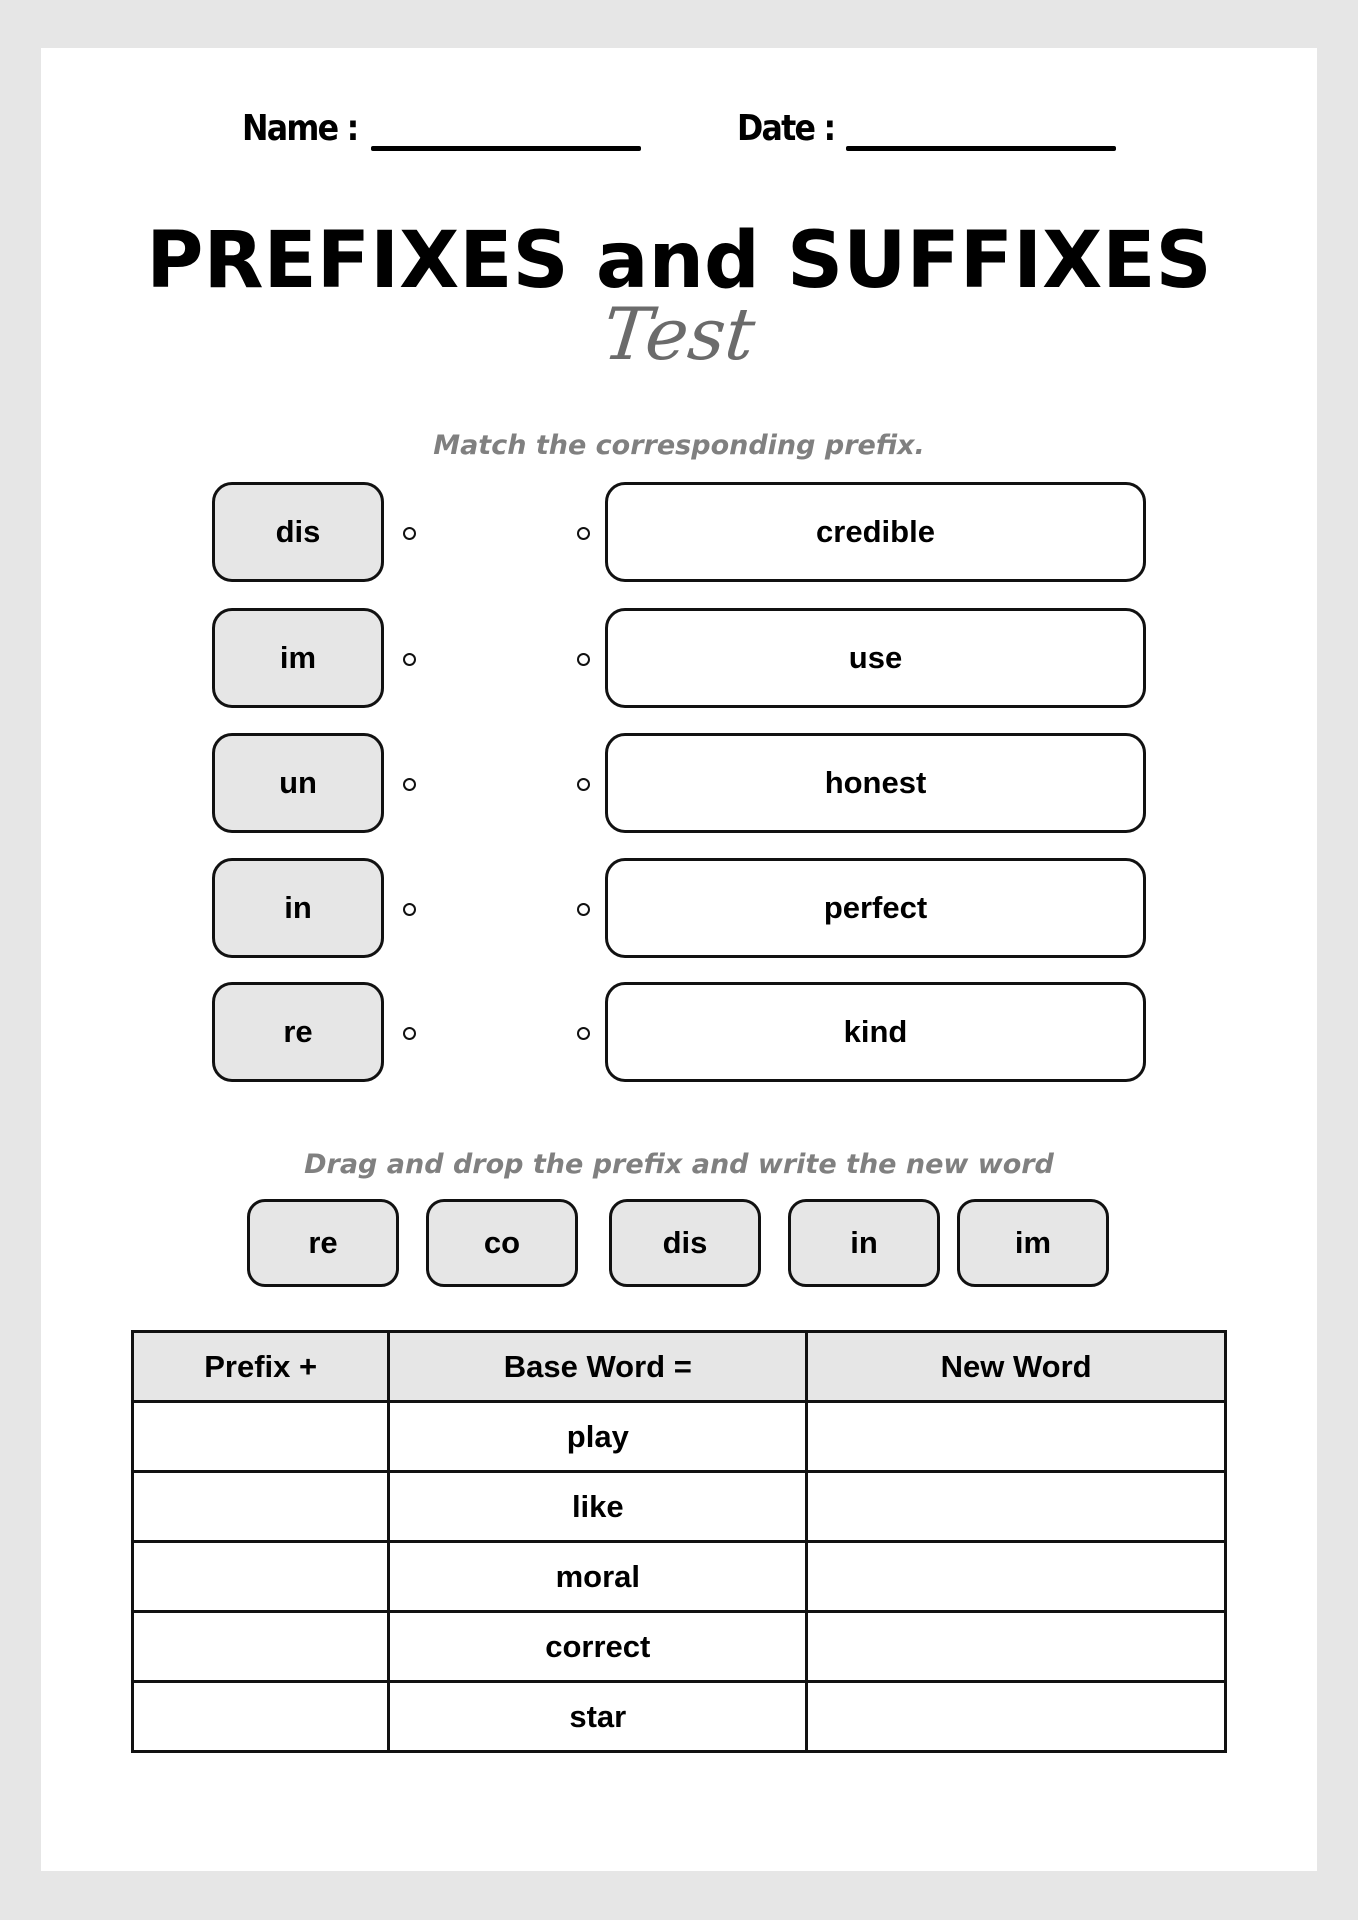  I want to click on prefix-chip: in, so click(864, 1243).